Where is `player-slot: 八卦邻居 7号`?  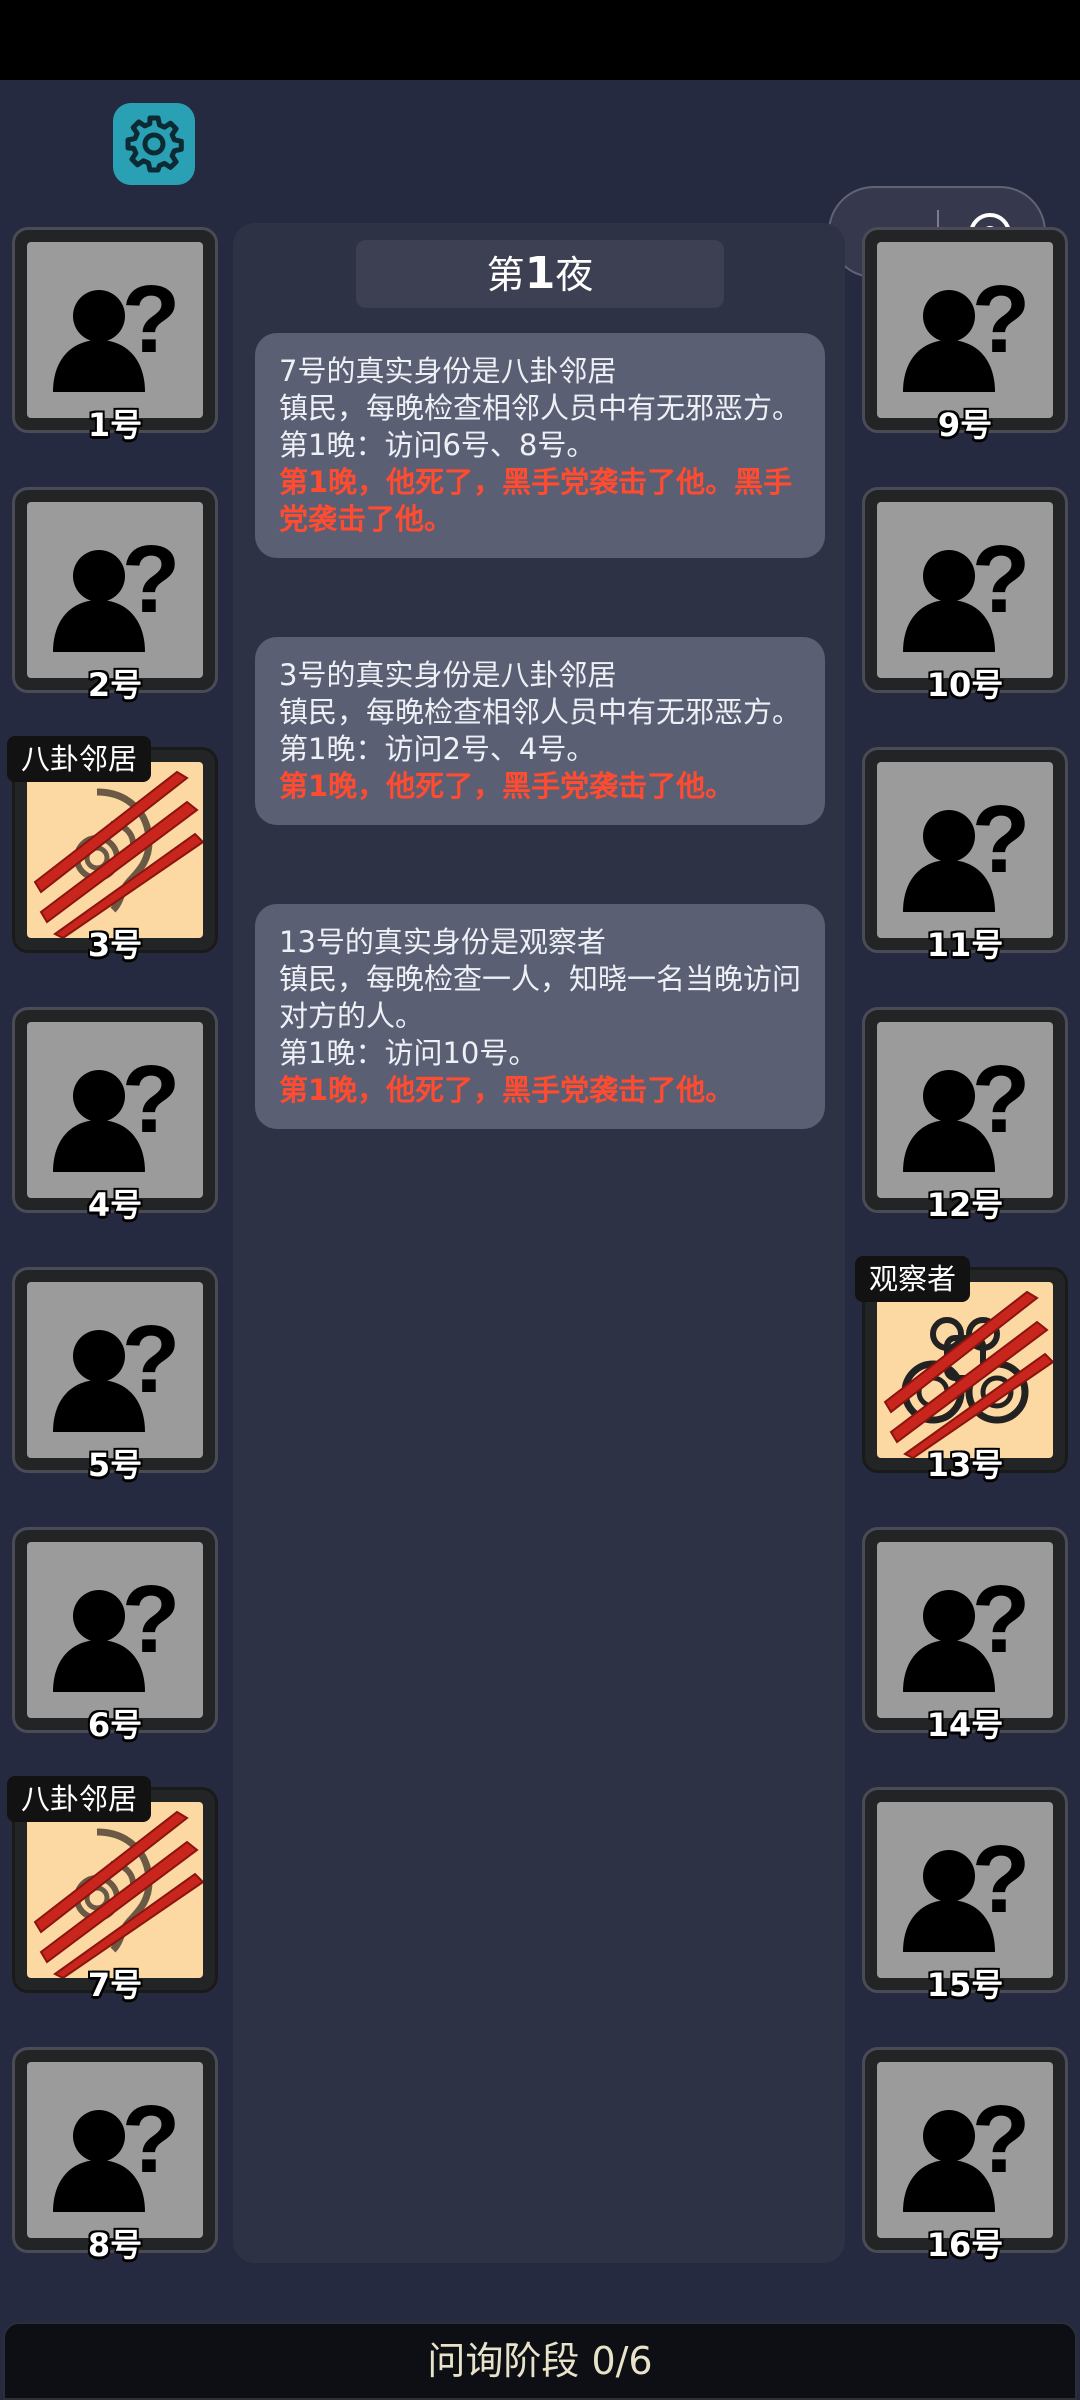 player-slot: 八卦邻居 7号 is located at coordinates (112, 1890).